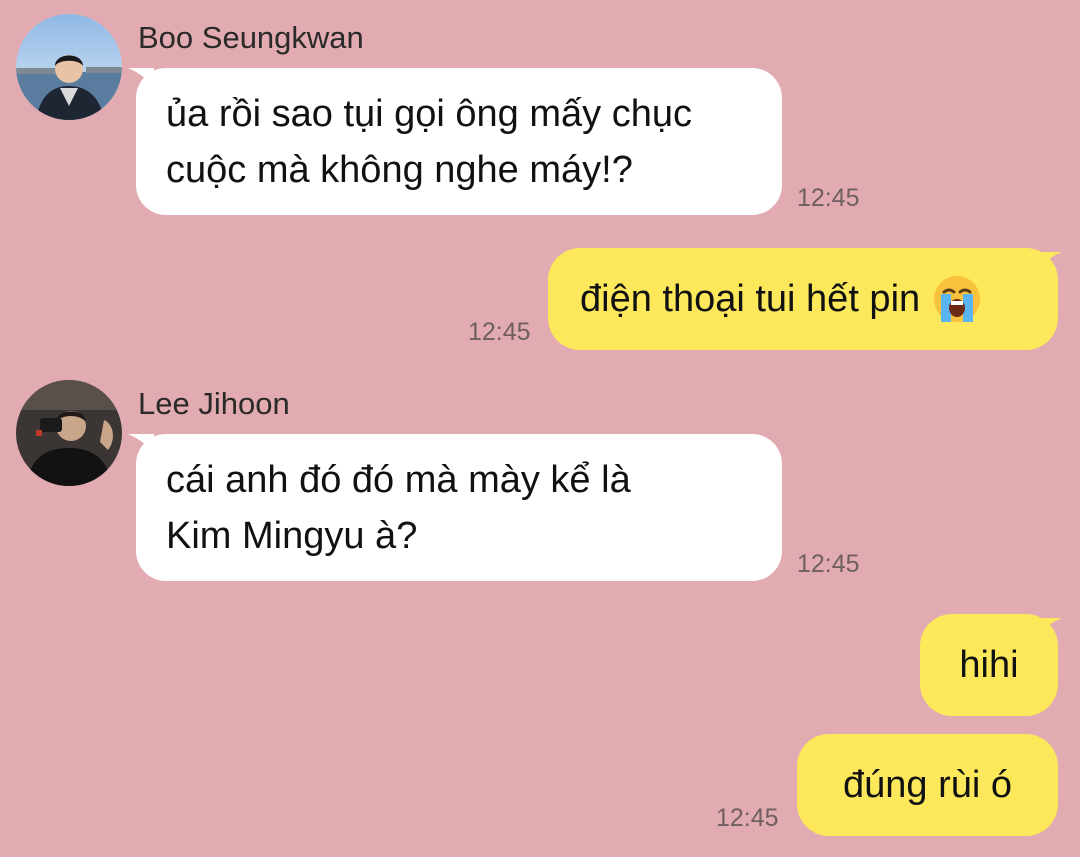 The height and width of the screenshot is (857, 1080). I want to click on message-text-line: ủa rồi sao tụi gọi ông mấy chục, so click(429, 114).